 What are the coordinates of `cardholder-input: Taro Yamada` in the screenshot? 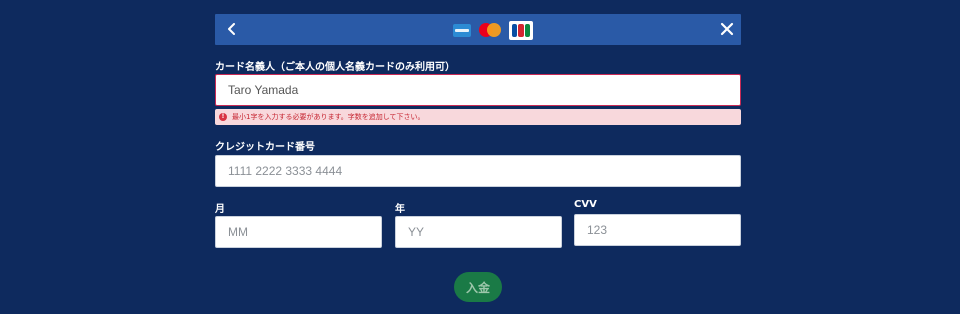 It's located at (478, 90).